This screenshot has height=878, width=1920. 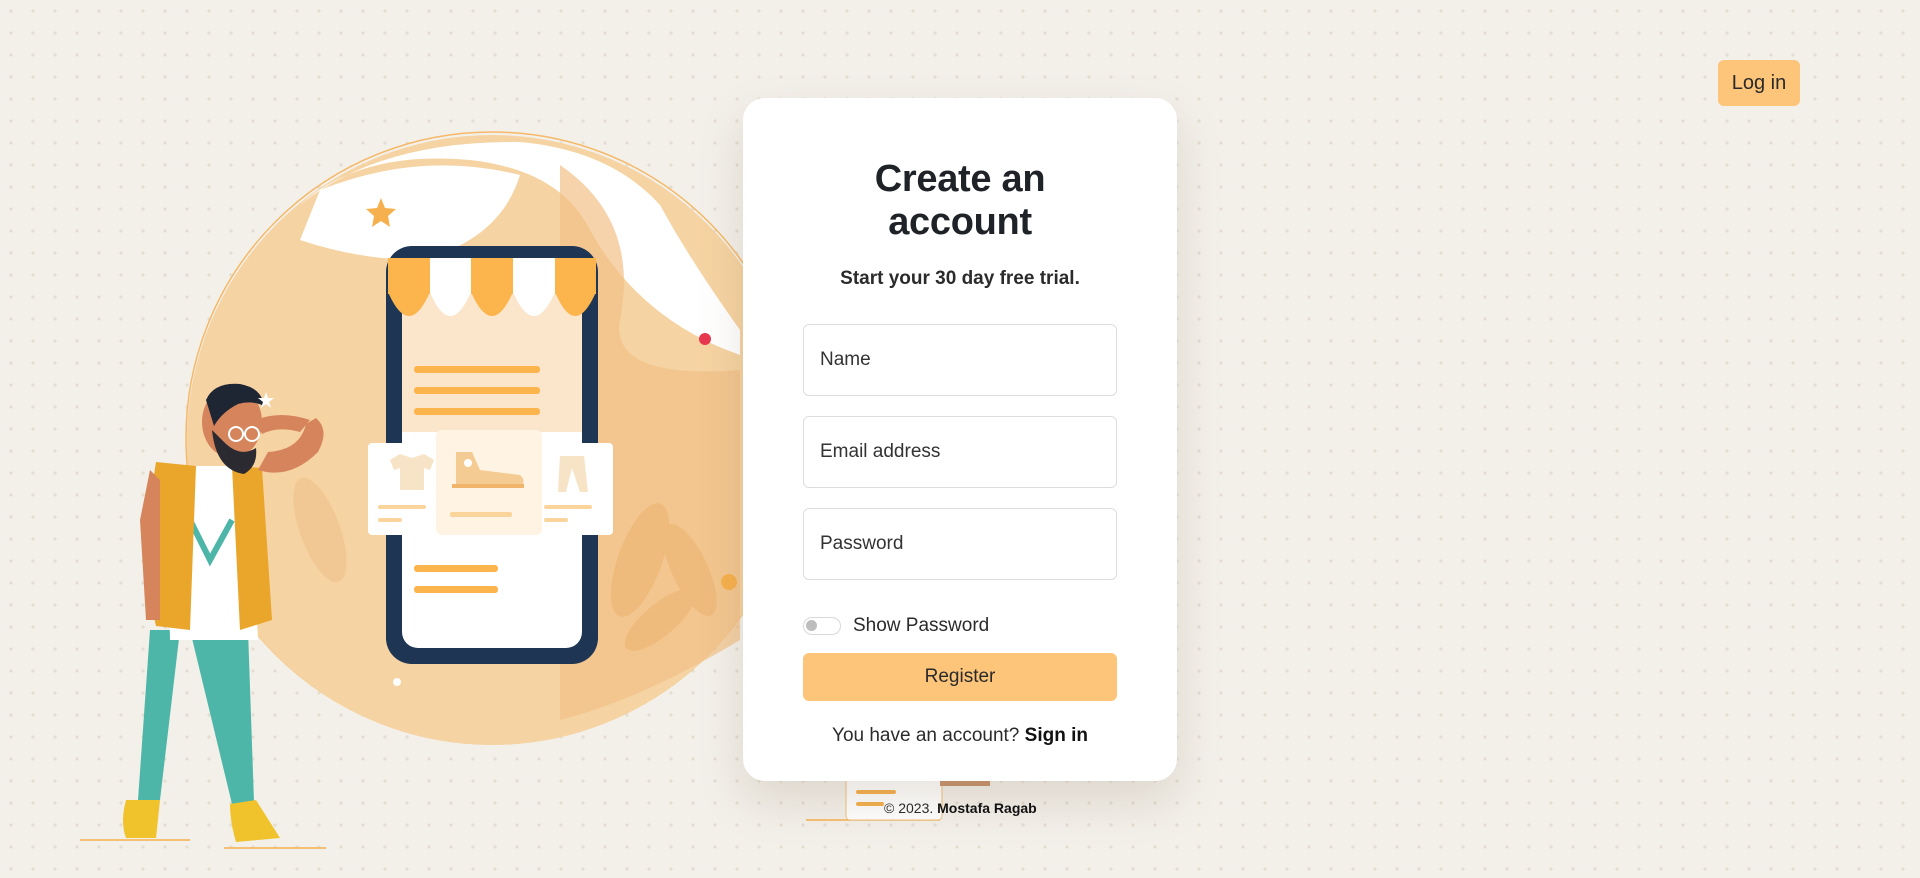 I want to click on footer: © 2023. Mostafa Ragab, so click(x=960, y=808).